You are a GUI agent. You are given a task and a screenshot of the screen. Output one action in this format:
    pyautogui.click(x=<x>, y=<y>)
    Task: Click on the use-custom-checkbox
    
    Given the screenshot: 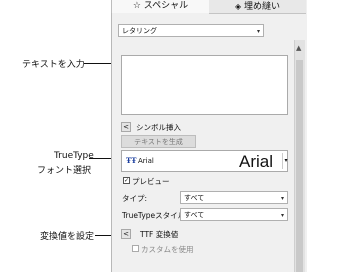 What is the action you would take?
    pyautogui.click(x=135, y=248)
    